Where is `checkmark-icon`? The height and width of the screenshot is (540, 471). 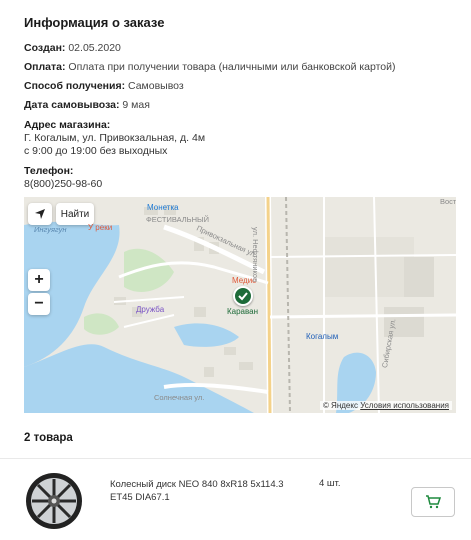 checkmark-icon is located at coordinates (243, 296).